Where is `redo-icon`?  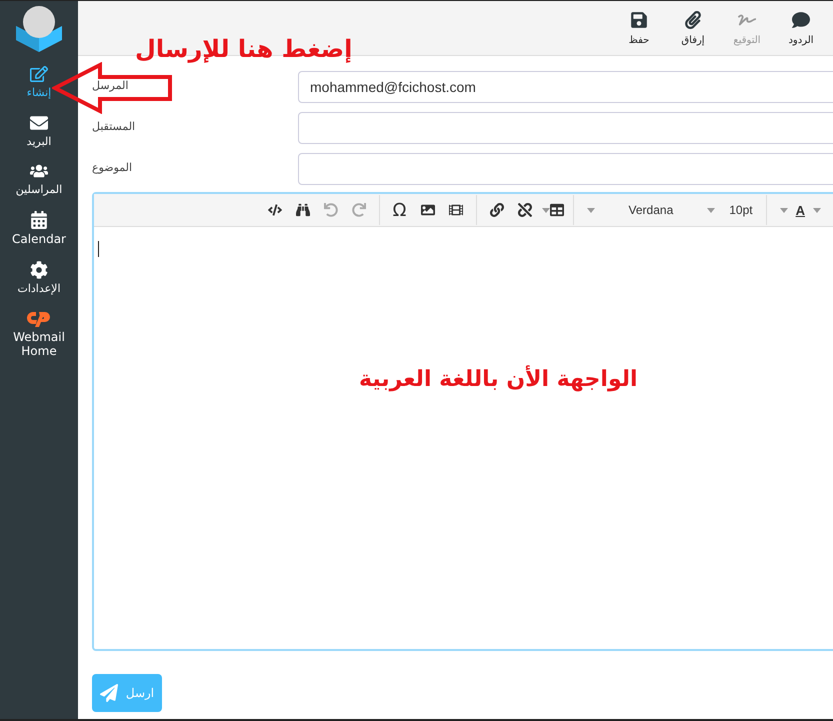
redo-icon is located at coordinates (359, 210).